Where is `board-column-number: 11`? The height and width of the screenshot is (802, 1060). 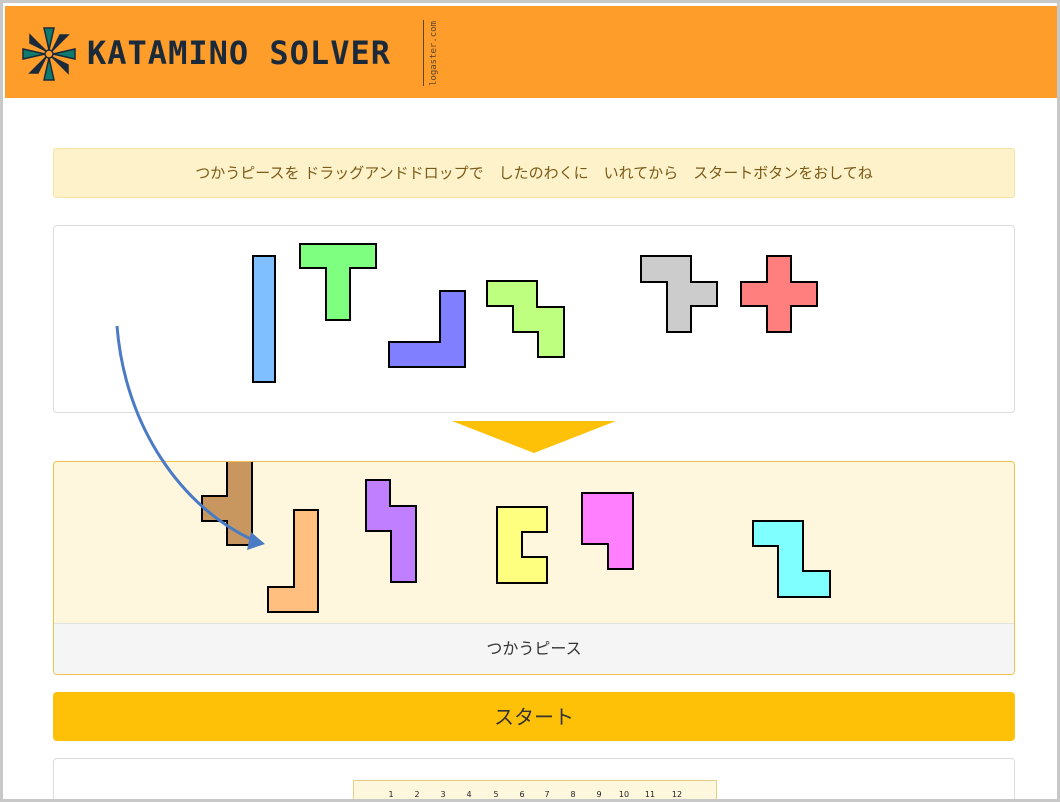 board-column-number: 11 is located at coordinates (650, 794).